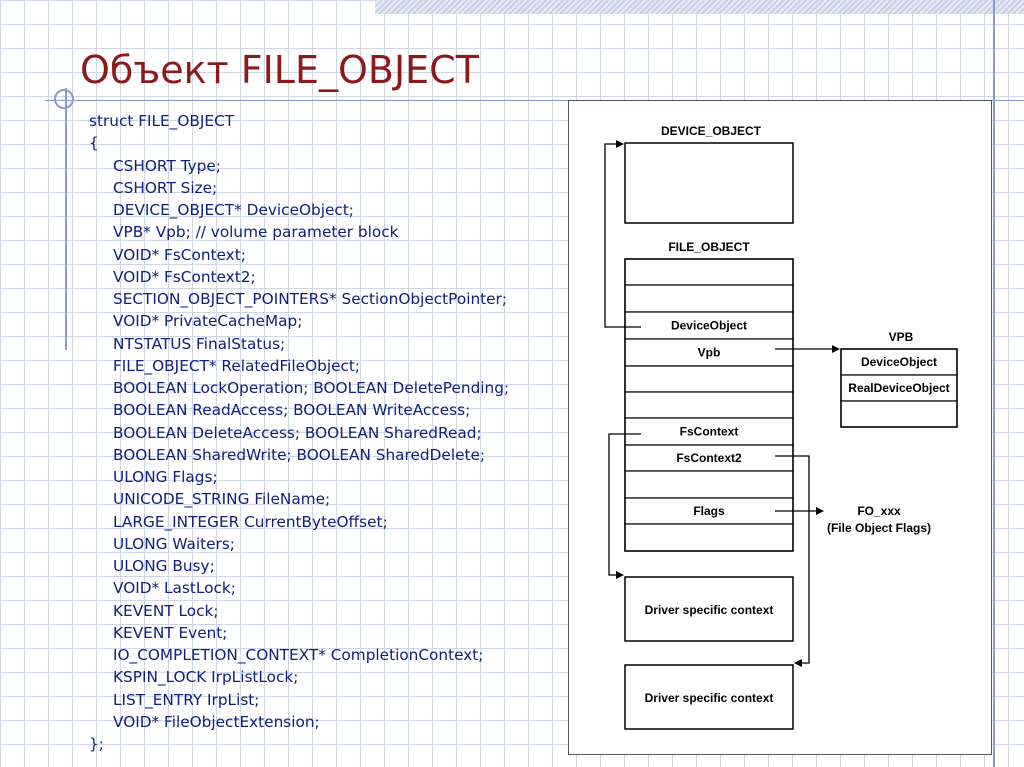  What do you see at coordinates (994, 383) in the screenshot?
I see `right-decor-line` at bounding box center [994, 383].